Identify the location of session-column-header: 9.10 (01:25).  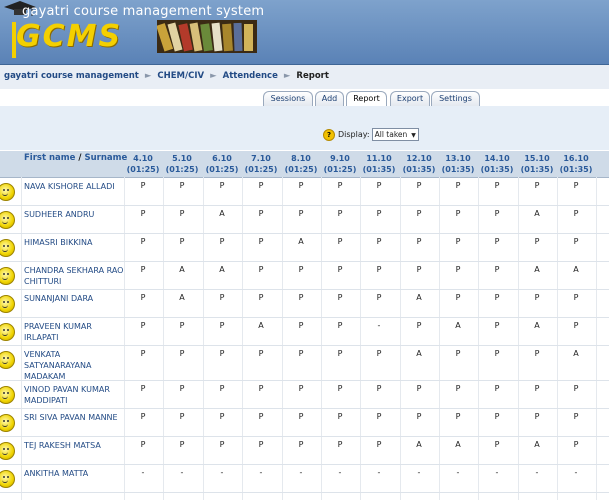
(340, 164).